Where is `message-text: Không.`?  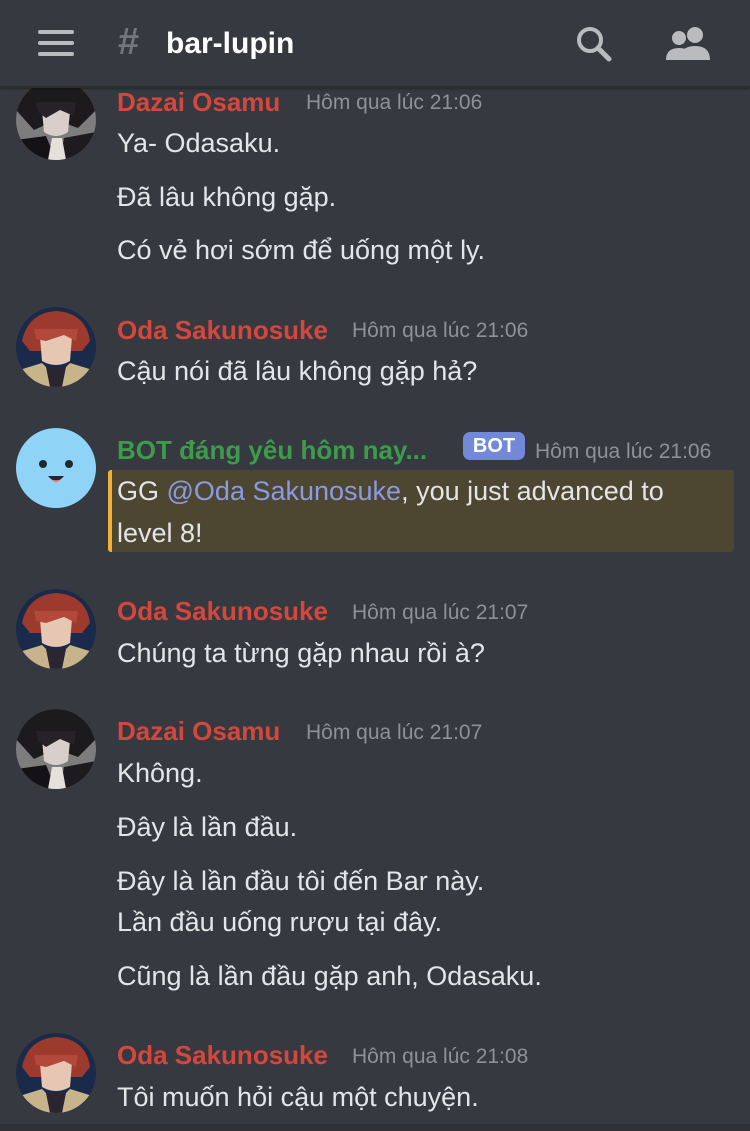
message-text: Không. is located at coordinates (160, 773).